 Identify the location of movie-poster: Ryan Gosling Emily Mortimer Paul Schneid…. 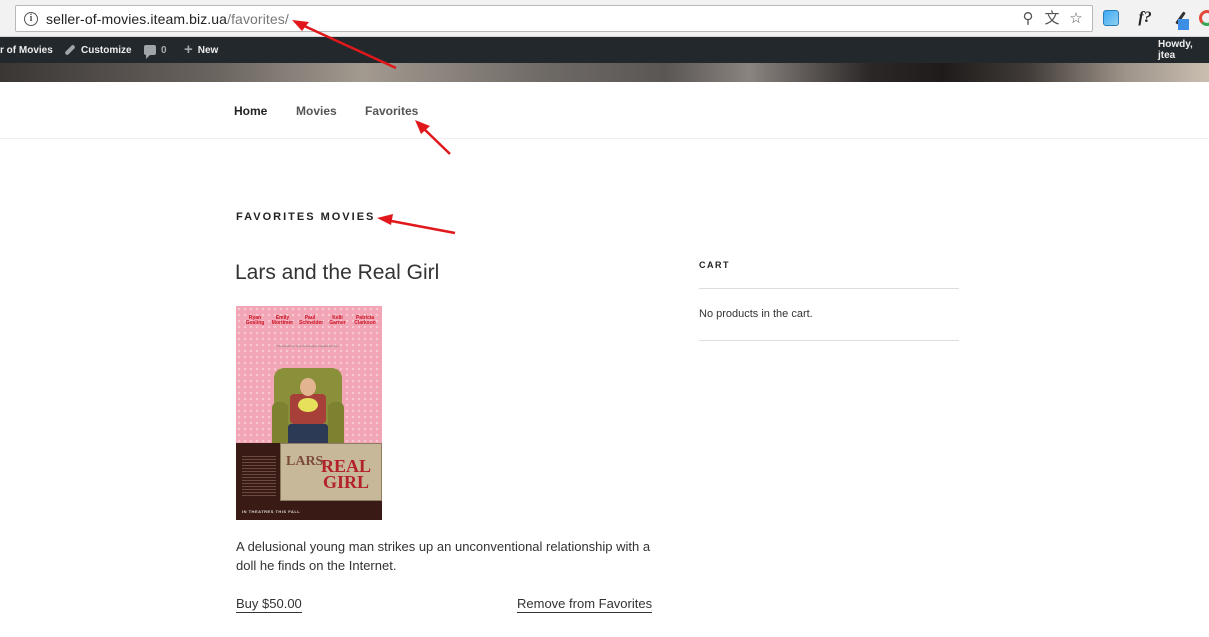
(309, 413).